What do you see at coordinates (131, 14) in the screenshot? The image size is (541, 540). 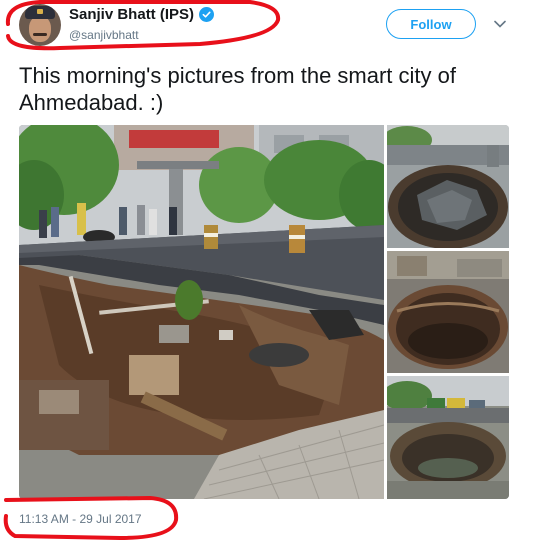 I see `display-name: Sanjiv Bhatt (IPS)` at bounding box center [131, 14].